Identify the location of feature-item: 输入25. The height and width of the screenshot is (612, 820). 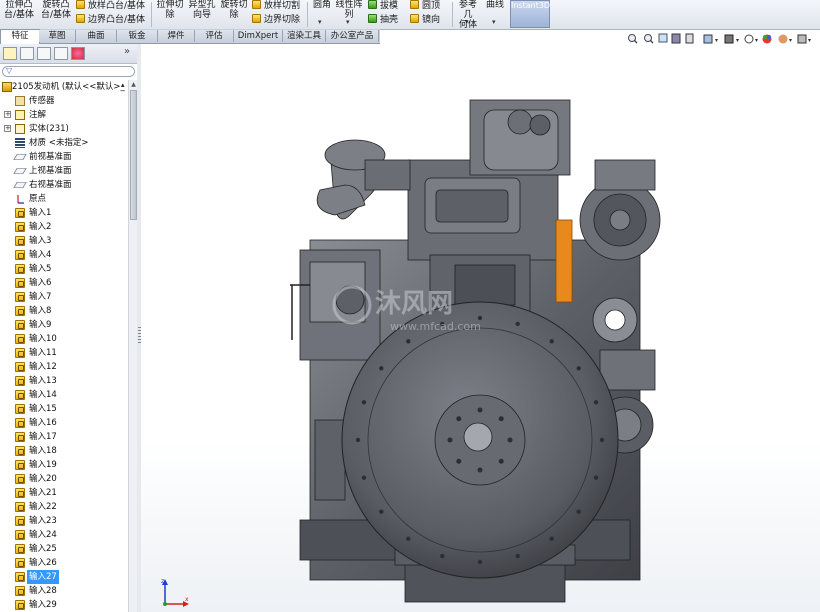
(64, 549).